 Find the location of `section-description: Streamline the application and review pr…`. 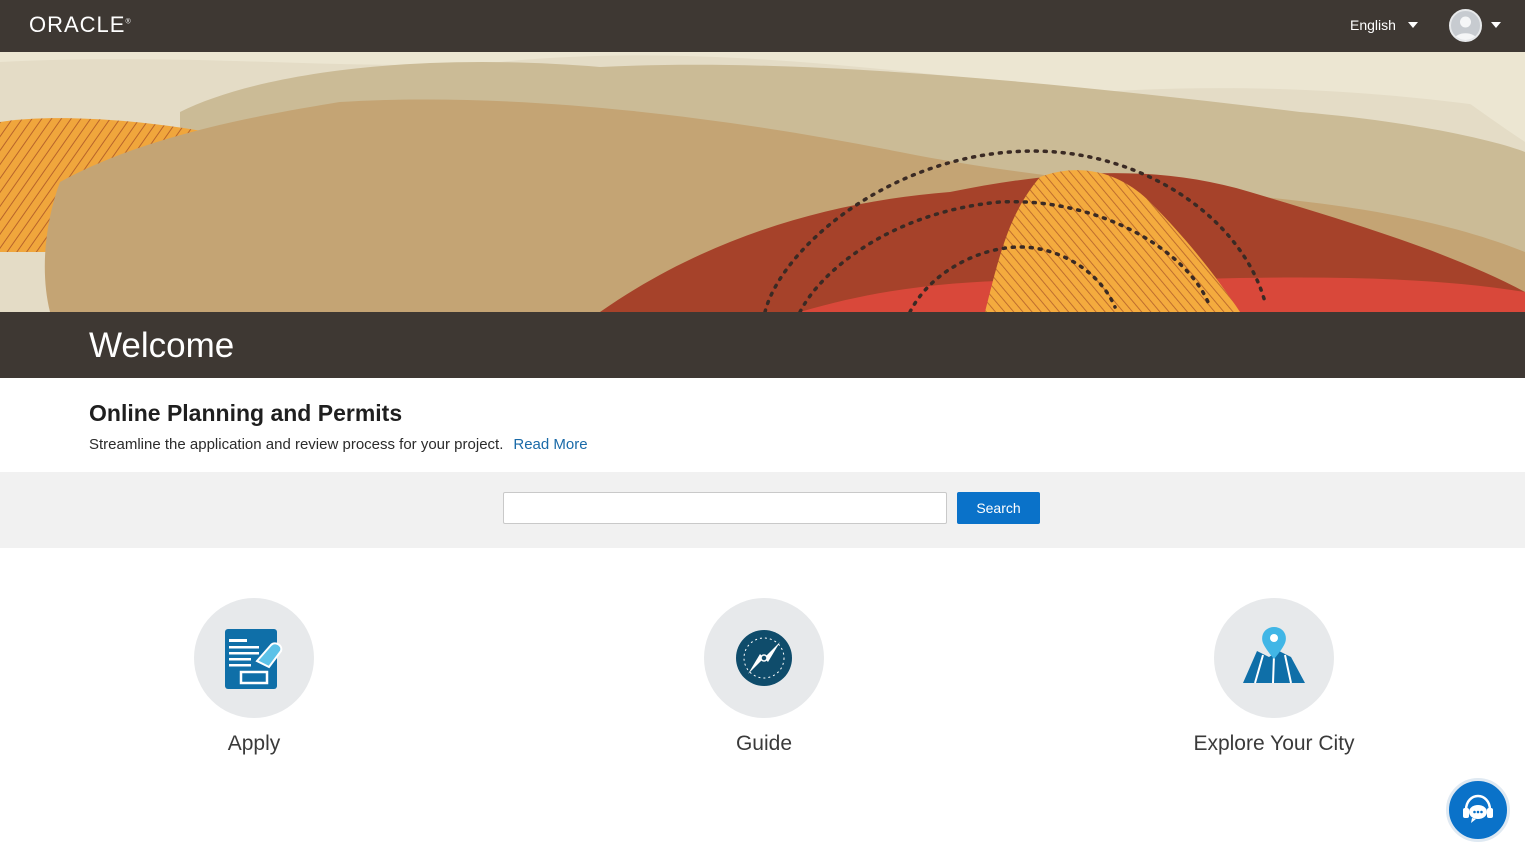

section-description: Streamline the application and review pr… is located at coordinates (338, 444).